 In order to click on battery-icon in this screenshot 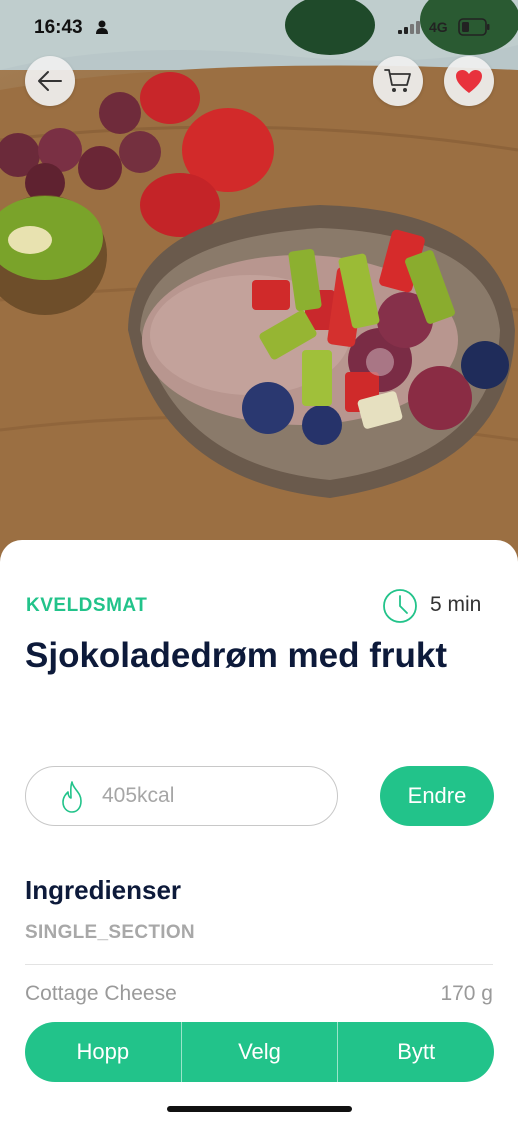, I will do `click(474, 27)`.